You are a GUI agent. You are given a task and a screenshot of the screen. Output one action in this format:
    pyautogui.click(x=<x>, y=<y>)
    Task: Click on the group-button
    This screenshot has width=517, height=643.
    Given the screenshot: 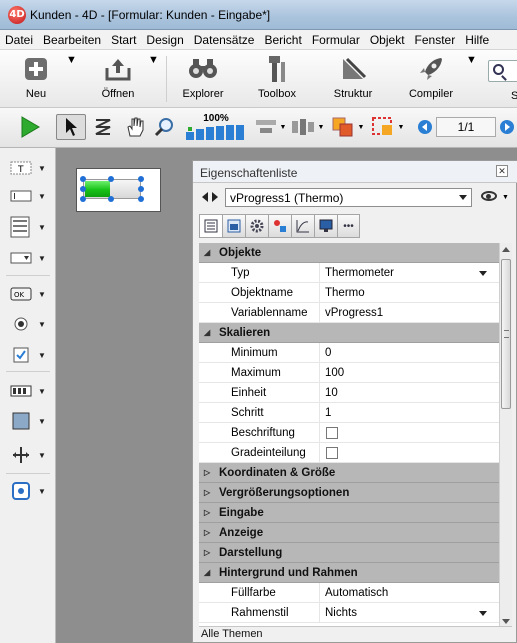 What is the action you would take?
    pyautogui.click(x=383, y=127)
    